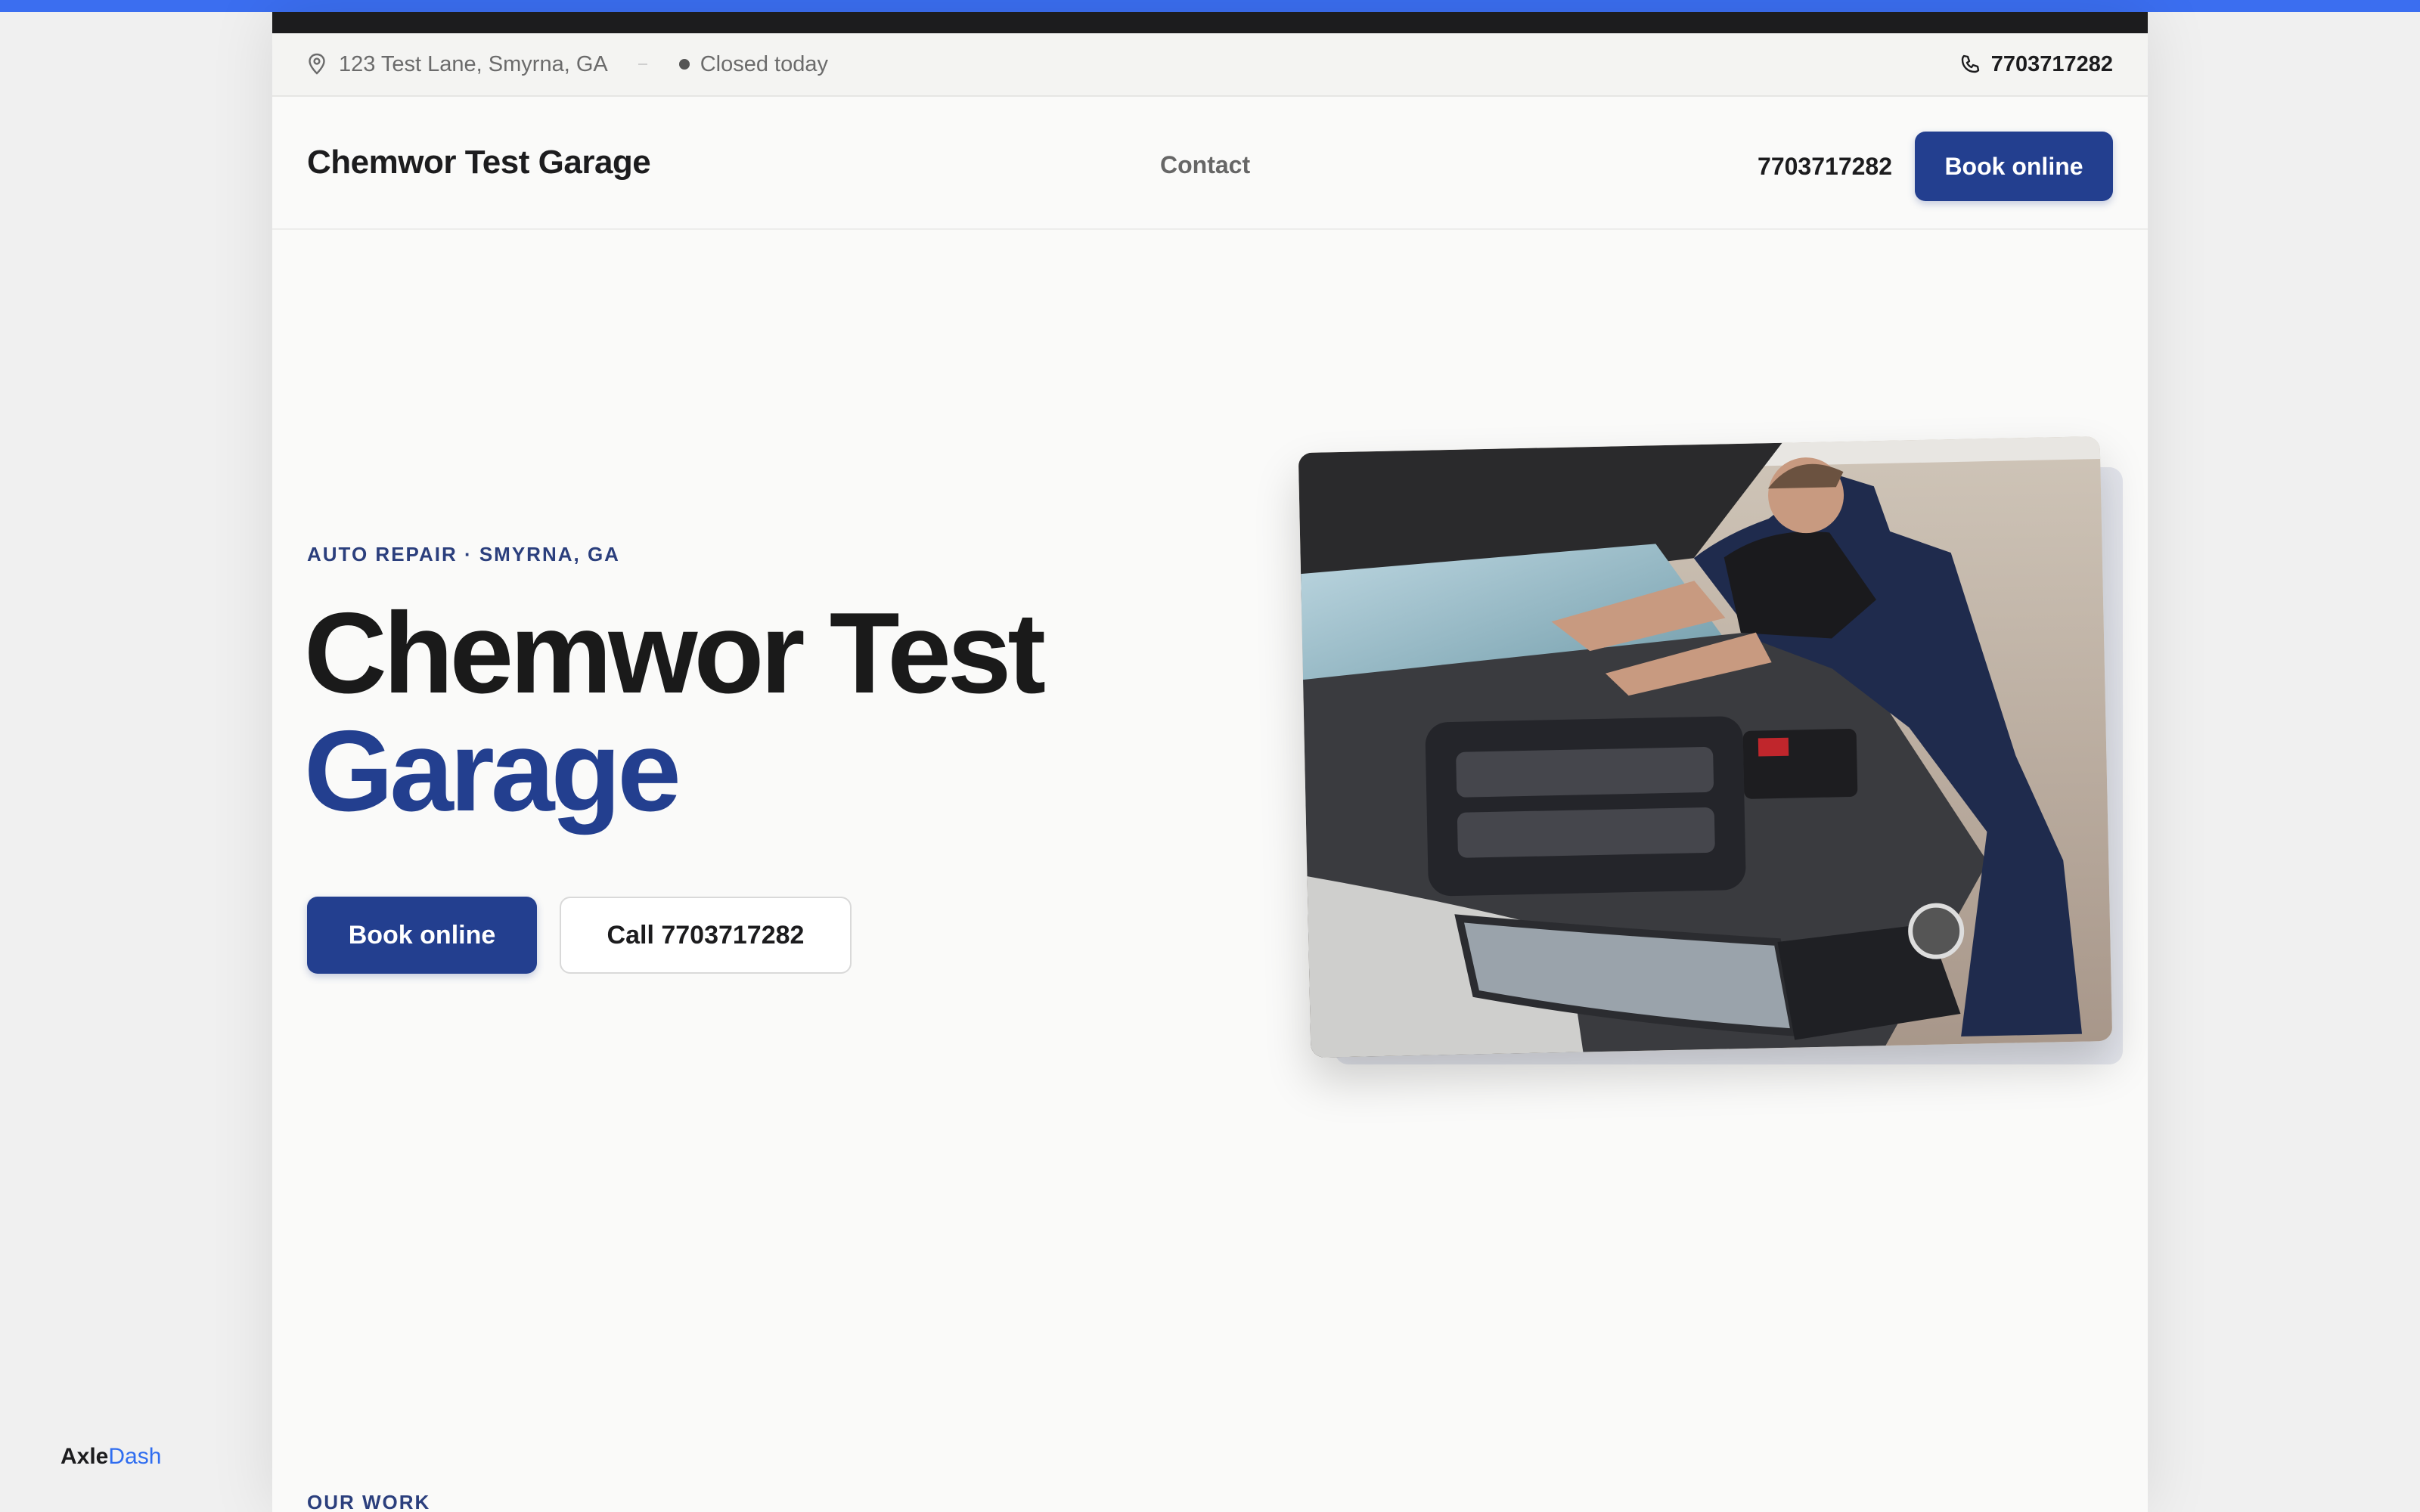  I want to click on brand-part-axle: Axle, so click(84, 1456).